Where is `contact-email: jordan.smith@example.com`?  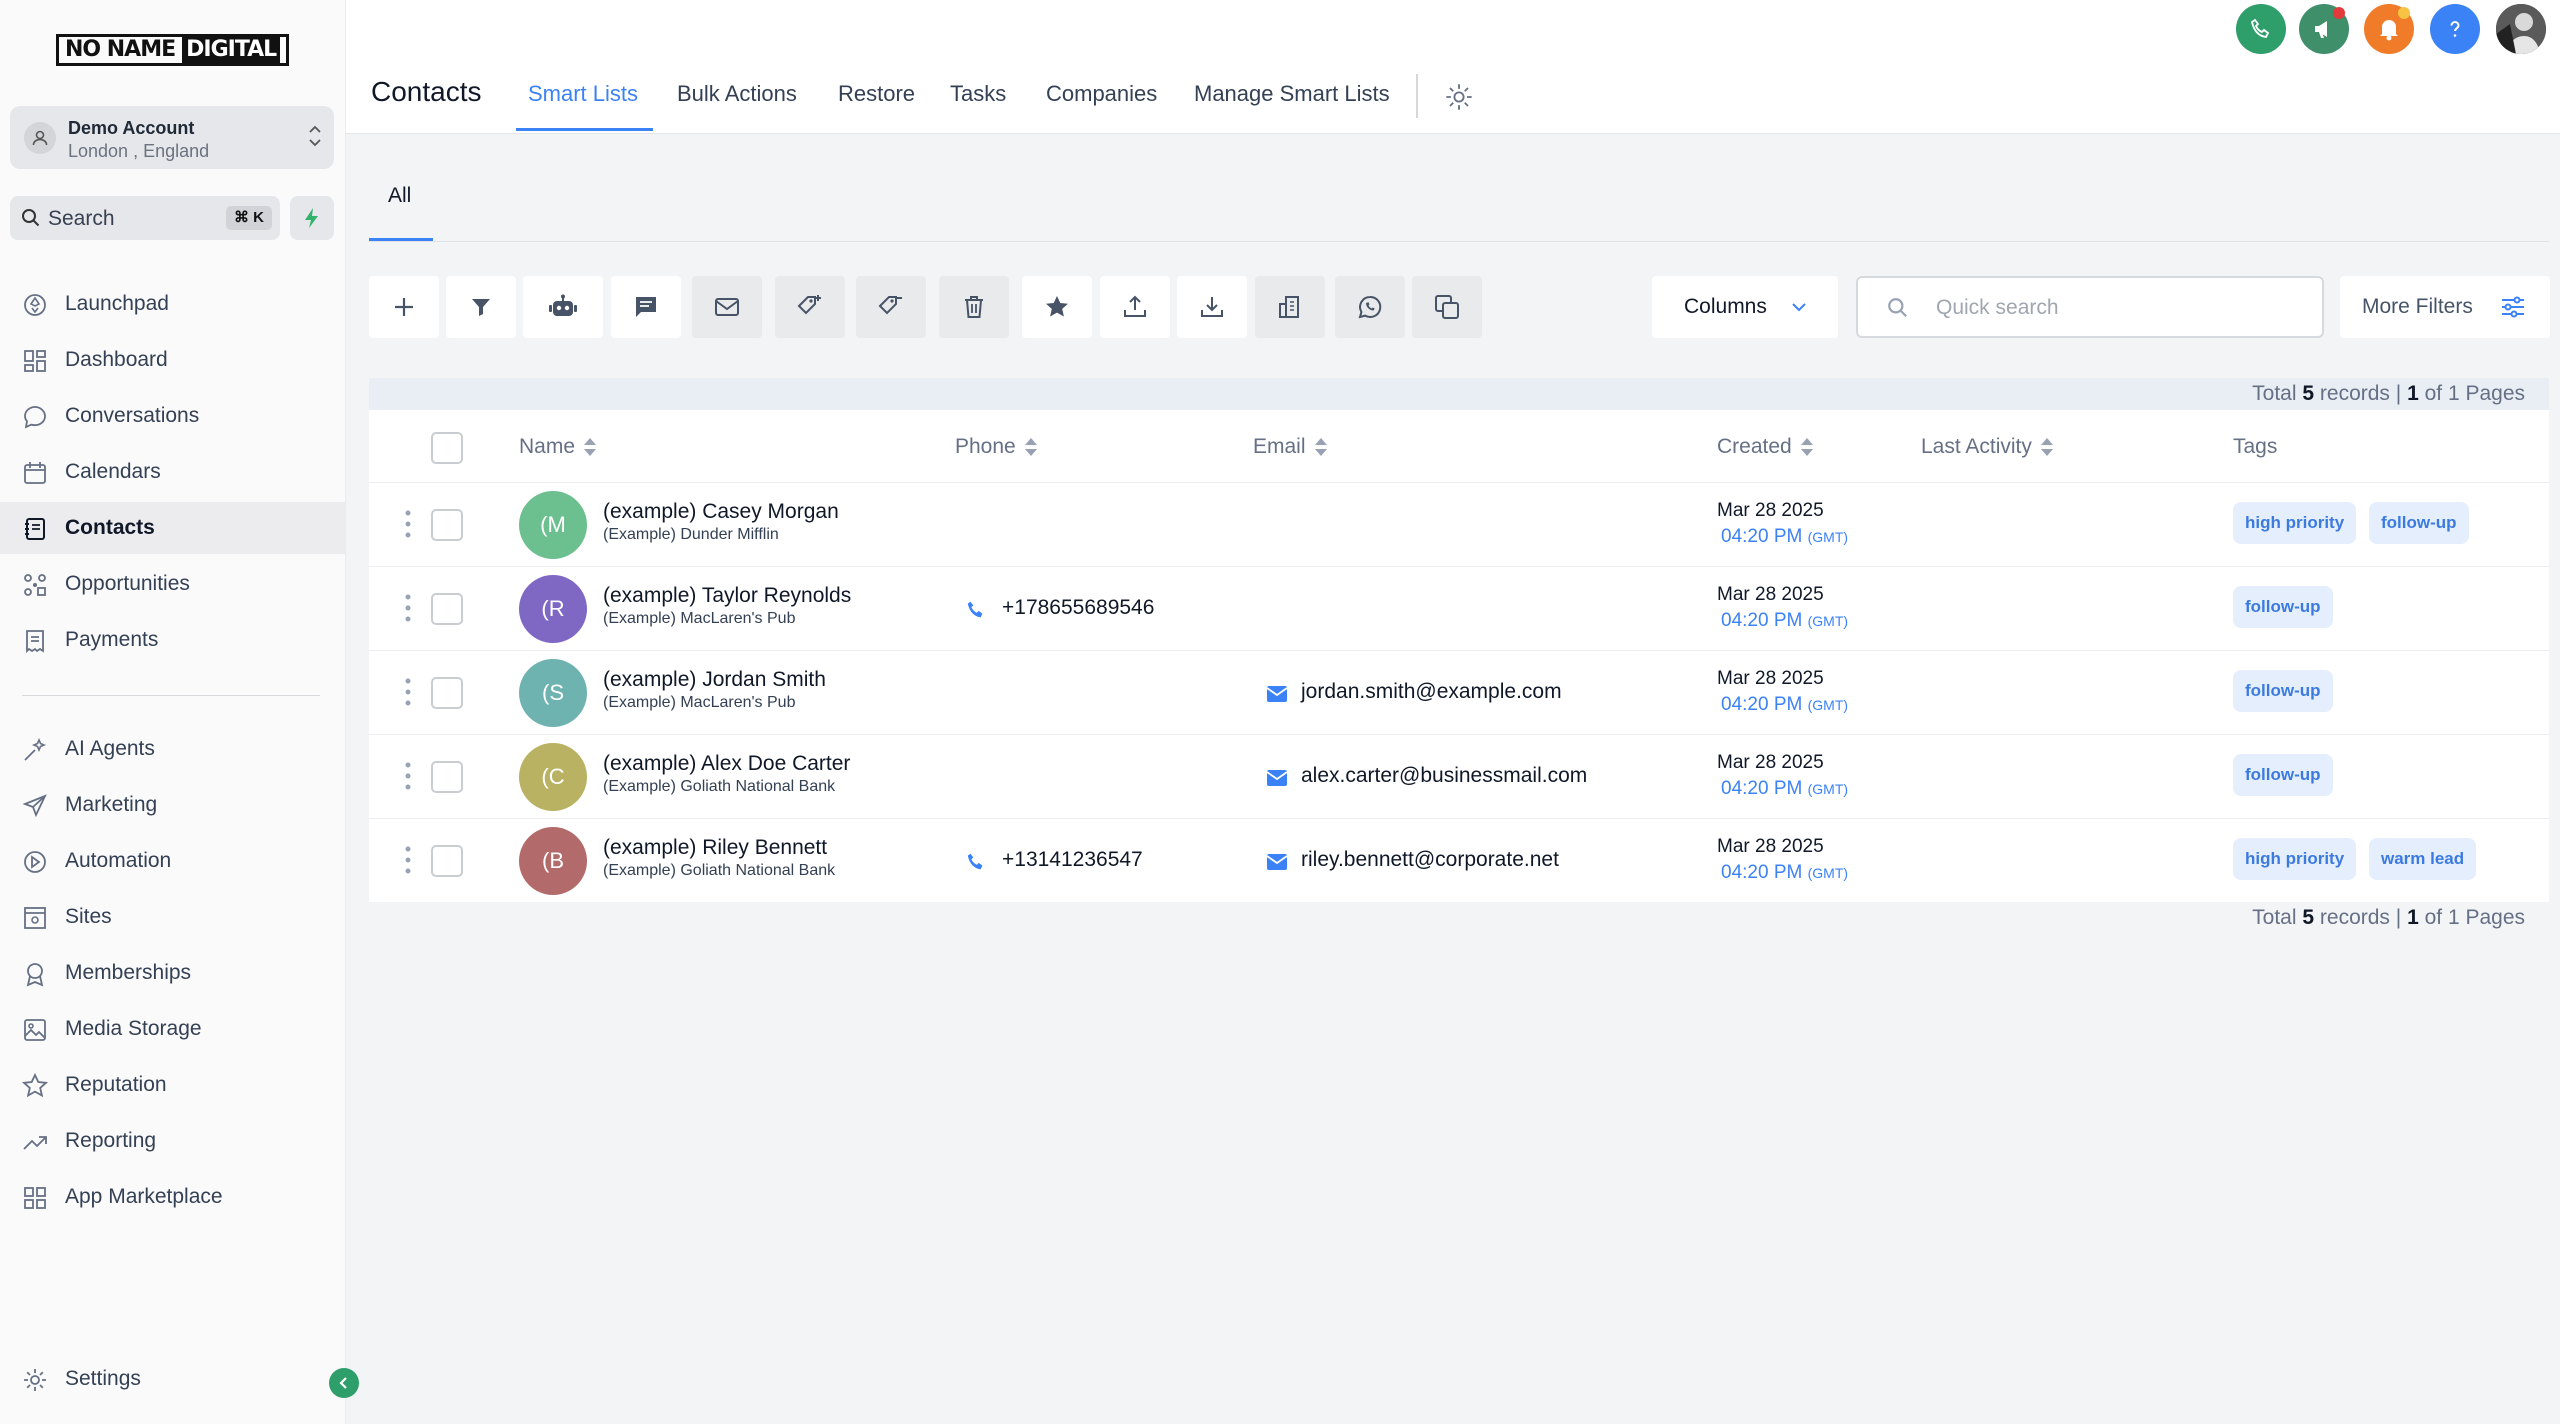 contact-email: jordan.smith@example.com is located at coordinates (1431, 692).